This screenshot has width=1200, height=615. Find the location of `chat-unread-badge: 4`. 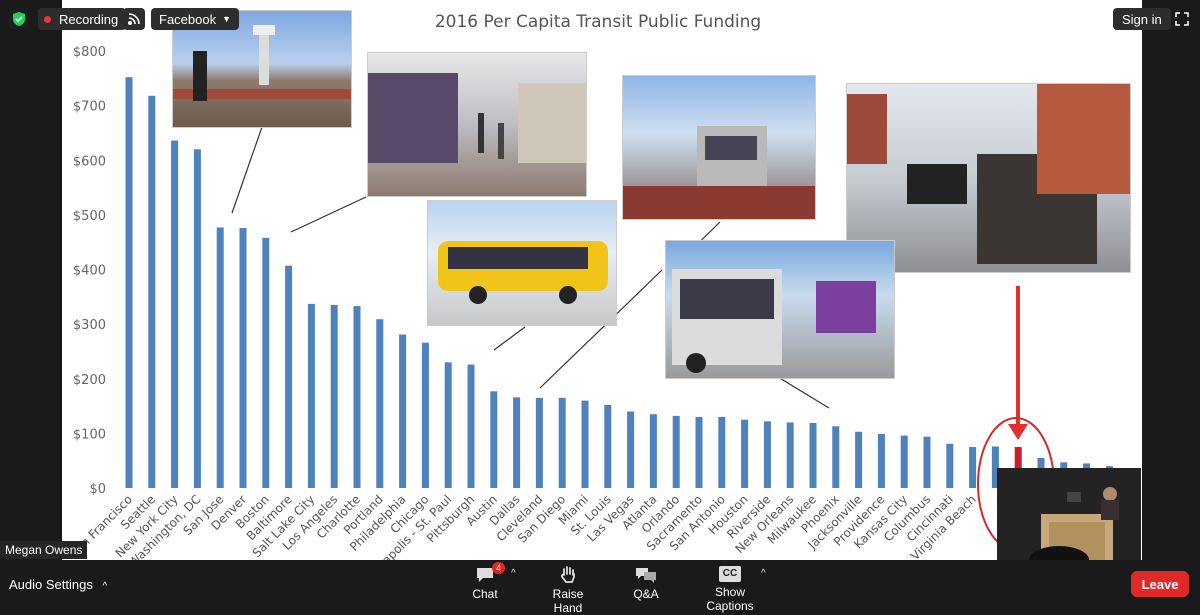

chat-unread-badge: 4 is located at coordinates (498, 568).